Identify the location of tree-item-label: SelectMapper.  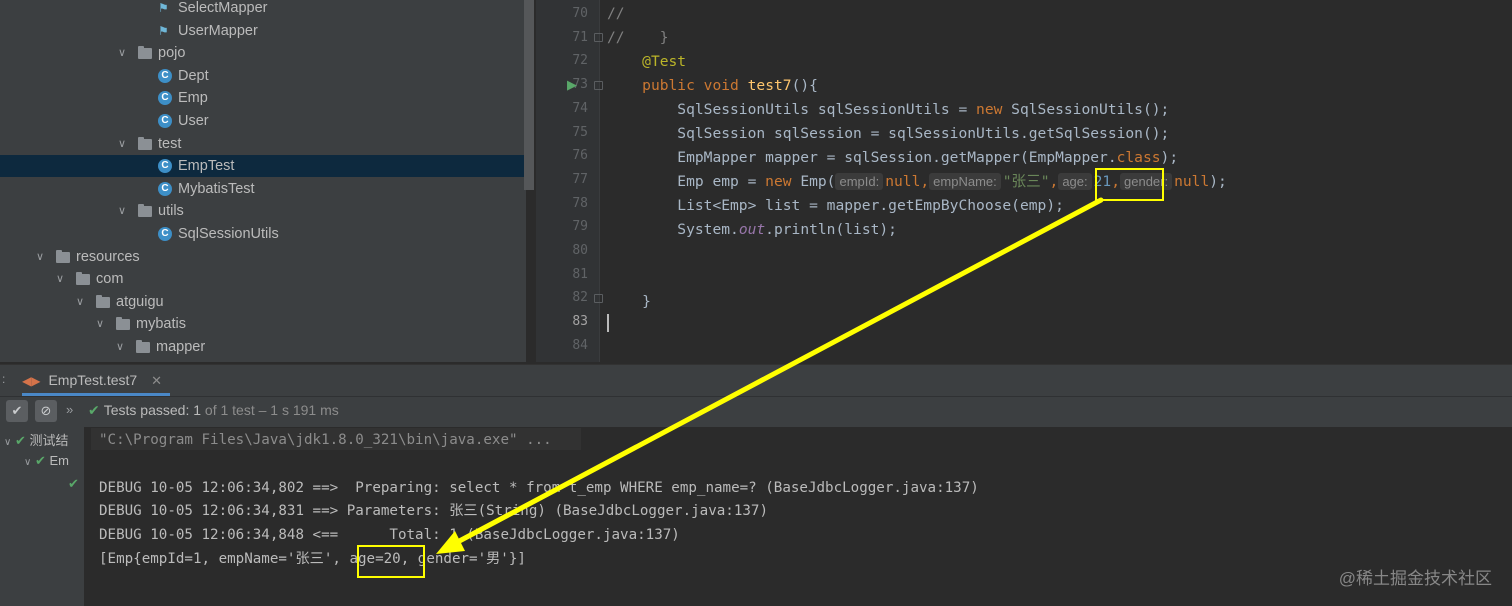
(223, 8).